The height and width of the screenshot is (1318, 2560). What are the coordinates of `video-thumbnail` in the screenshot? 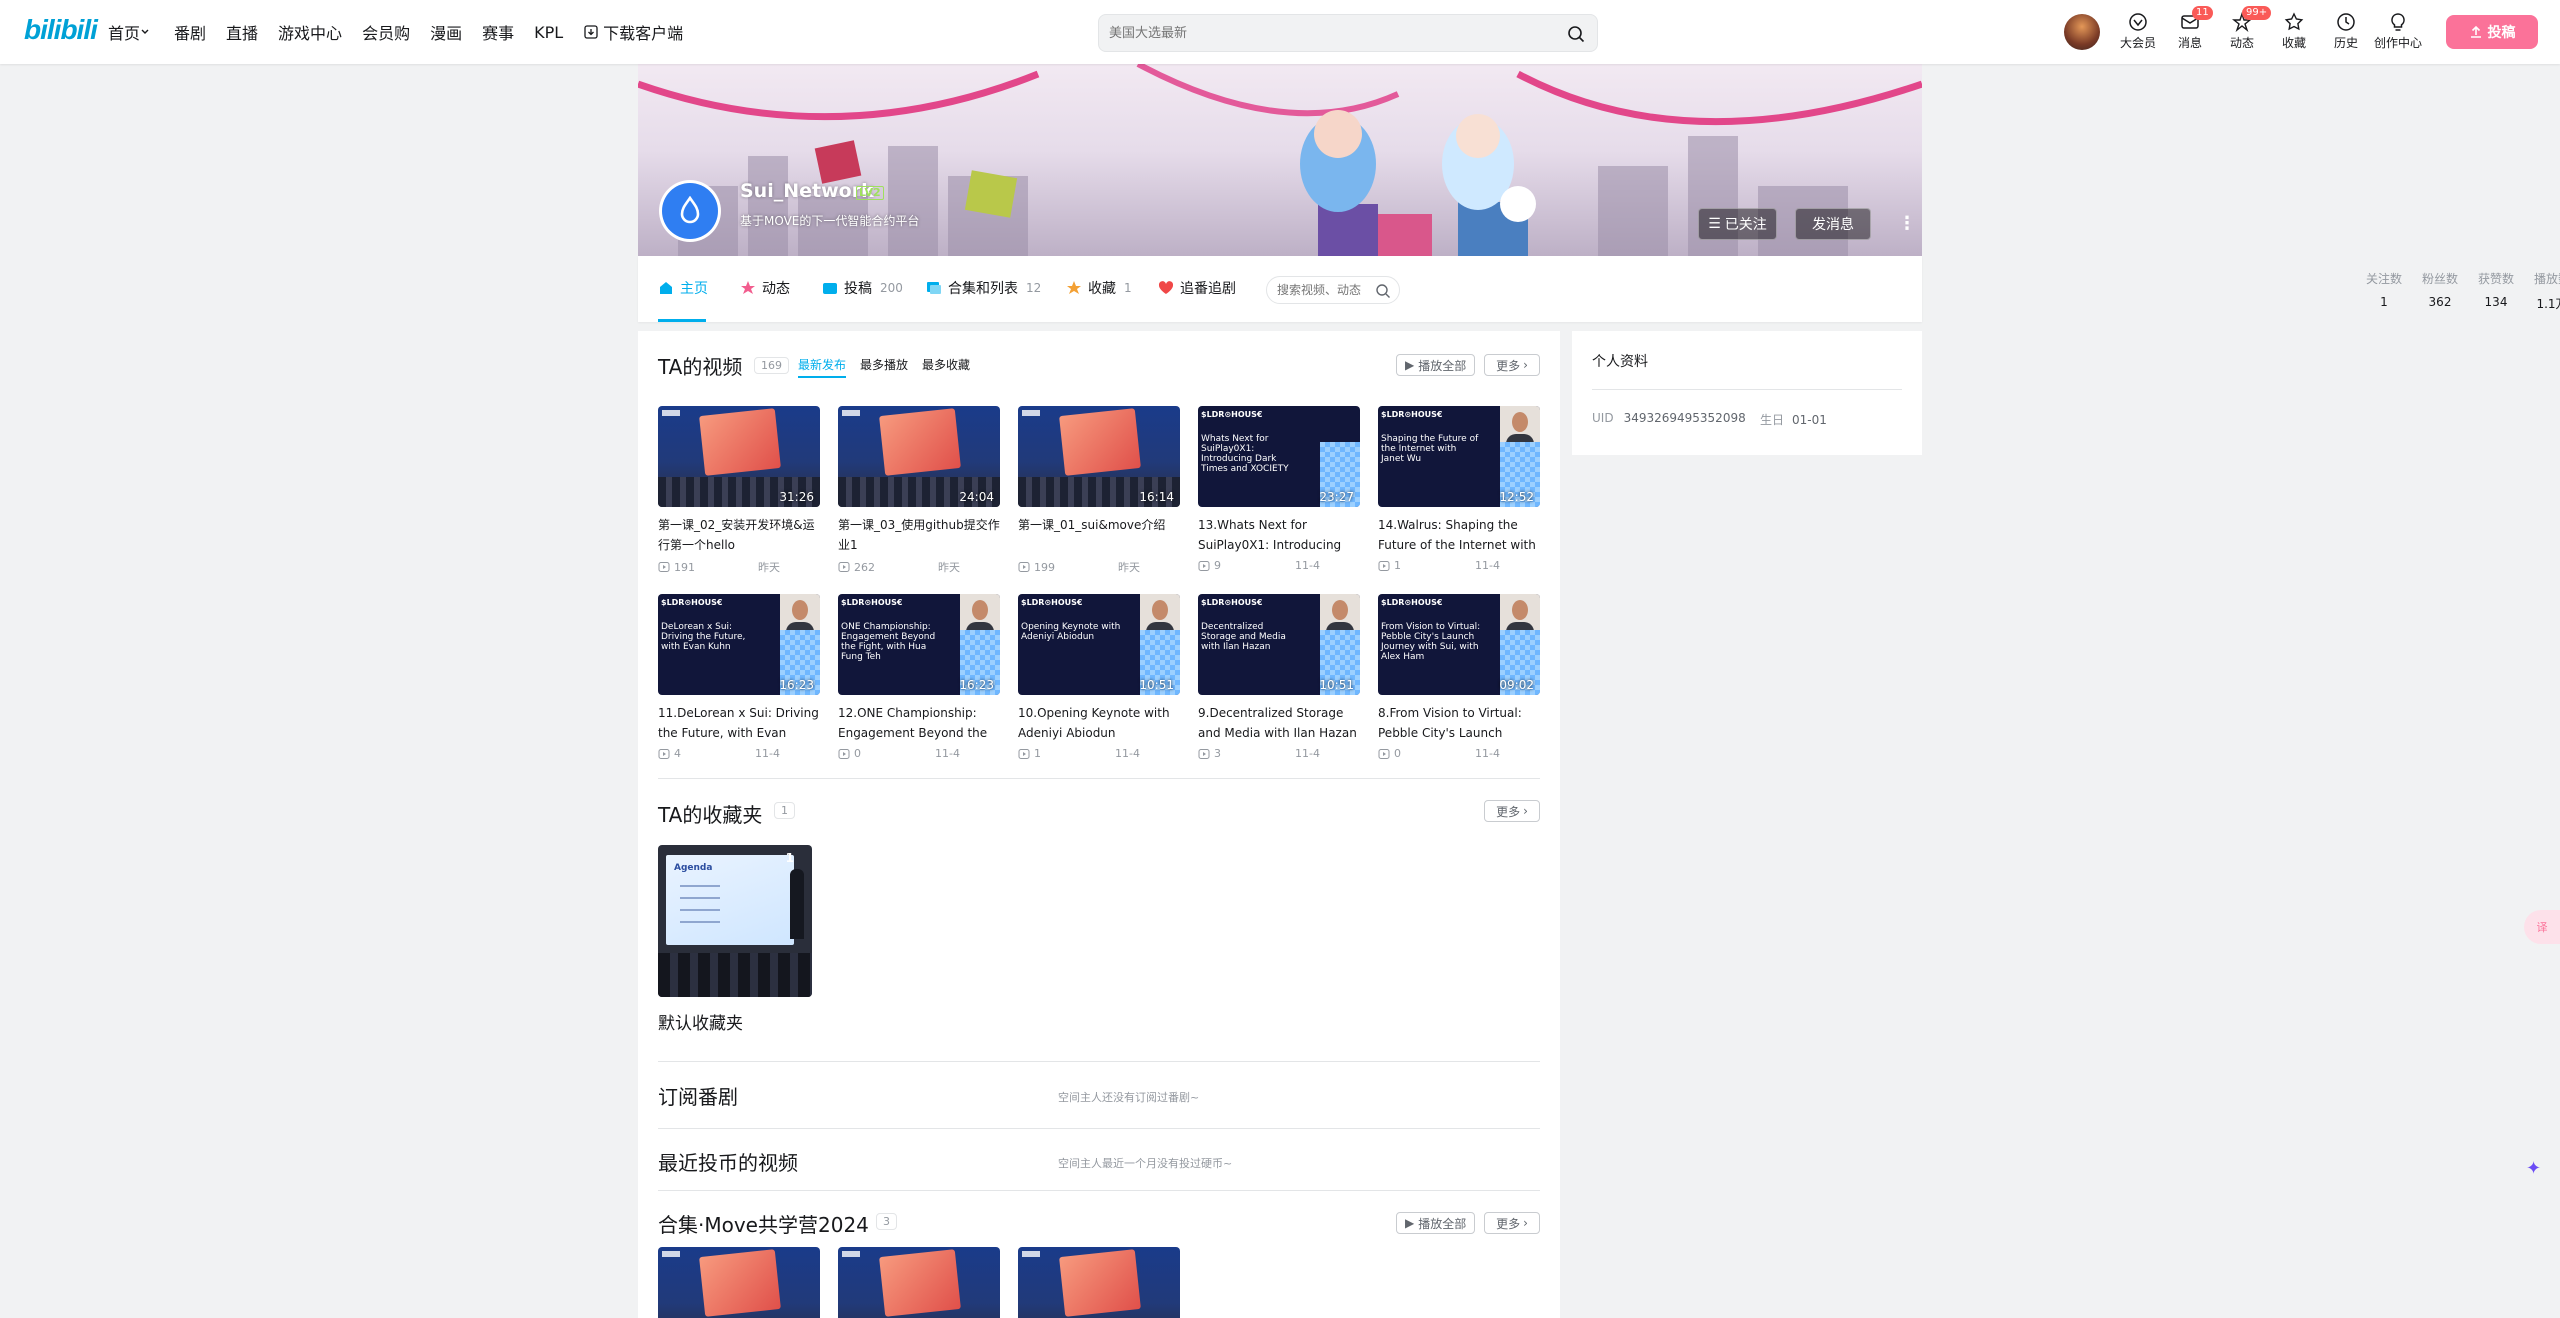 It's located at (919, 1282).